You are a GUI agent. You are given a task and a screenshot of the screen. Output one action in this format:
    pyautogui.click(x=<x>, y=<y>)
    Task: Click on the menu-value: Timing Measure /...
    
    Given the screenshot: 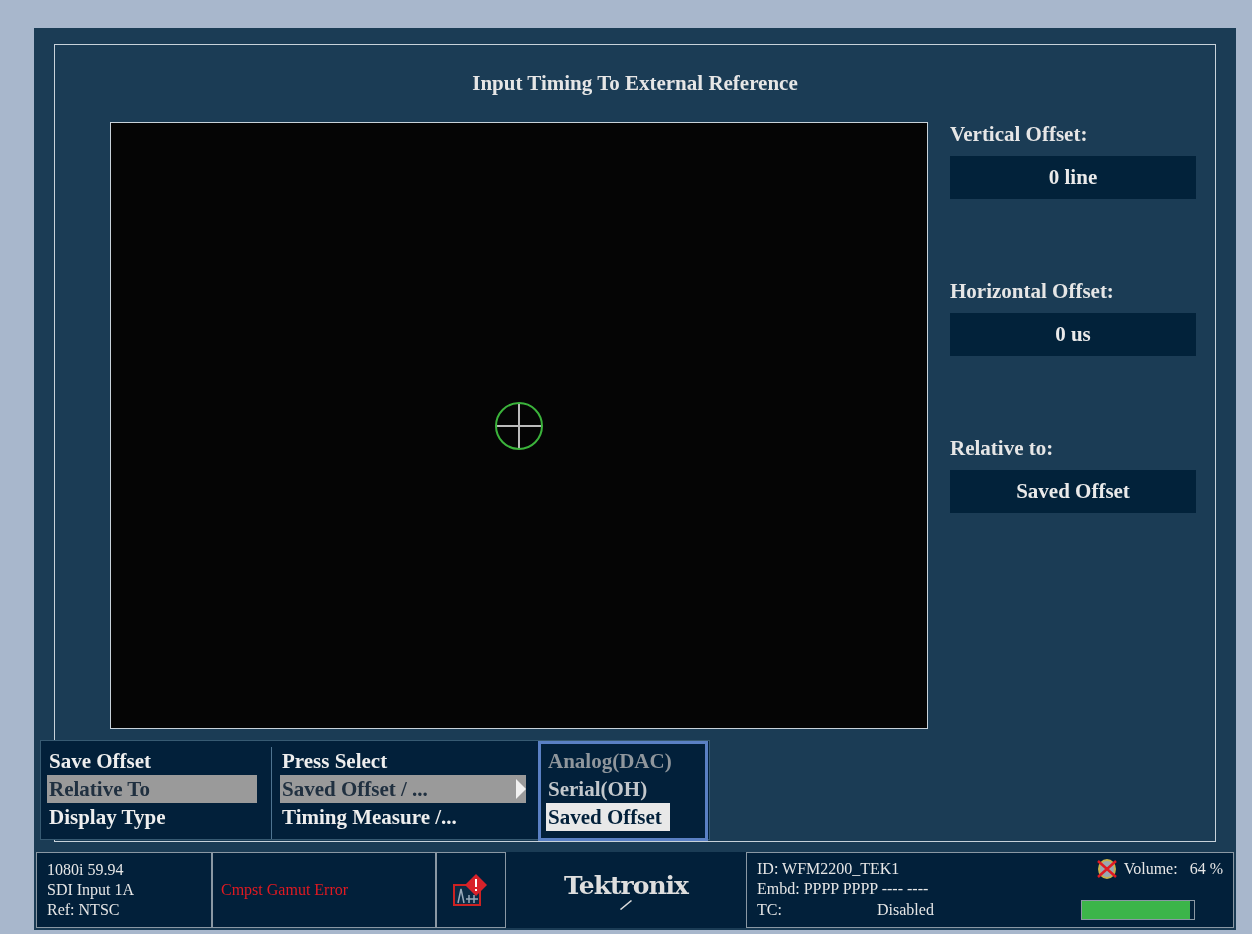 What is the action you would take?
    pyautogui.click(x=403, y=817)
    